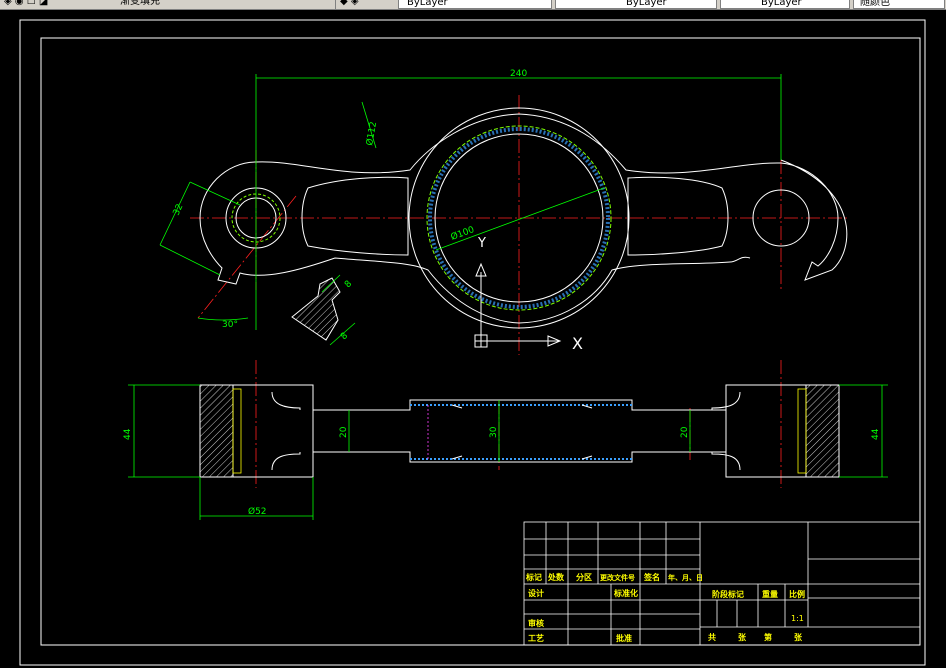 This screenshot has height=668, width=946. What do you see at coordinates (797, 594) in the screenshot?
I see `tb-scale: 比例` at bounding box center [797, 594].